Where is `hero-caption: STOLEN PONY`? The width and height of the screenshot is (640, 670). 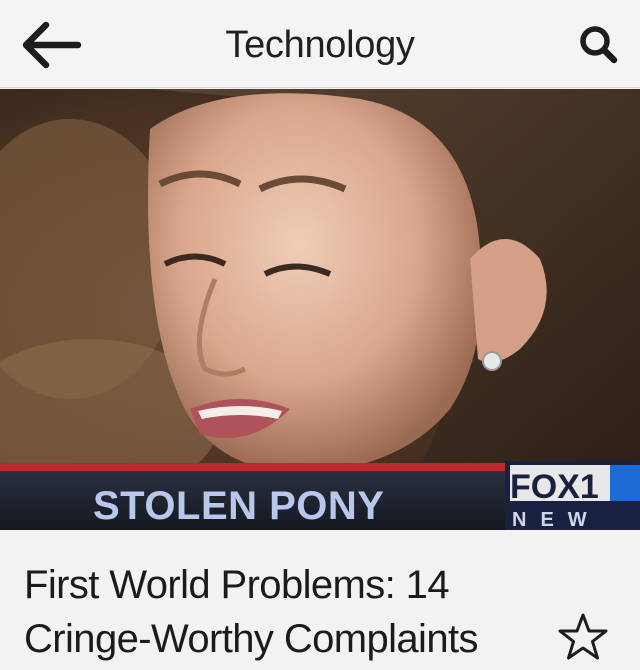 hero-caption: STOLEN PONY is located at coordinates (238, 506).